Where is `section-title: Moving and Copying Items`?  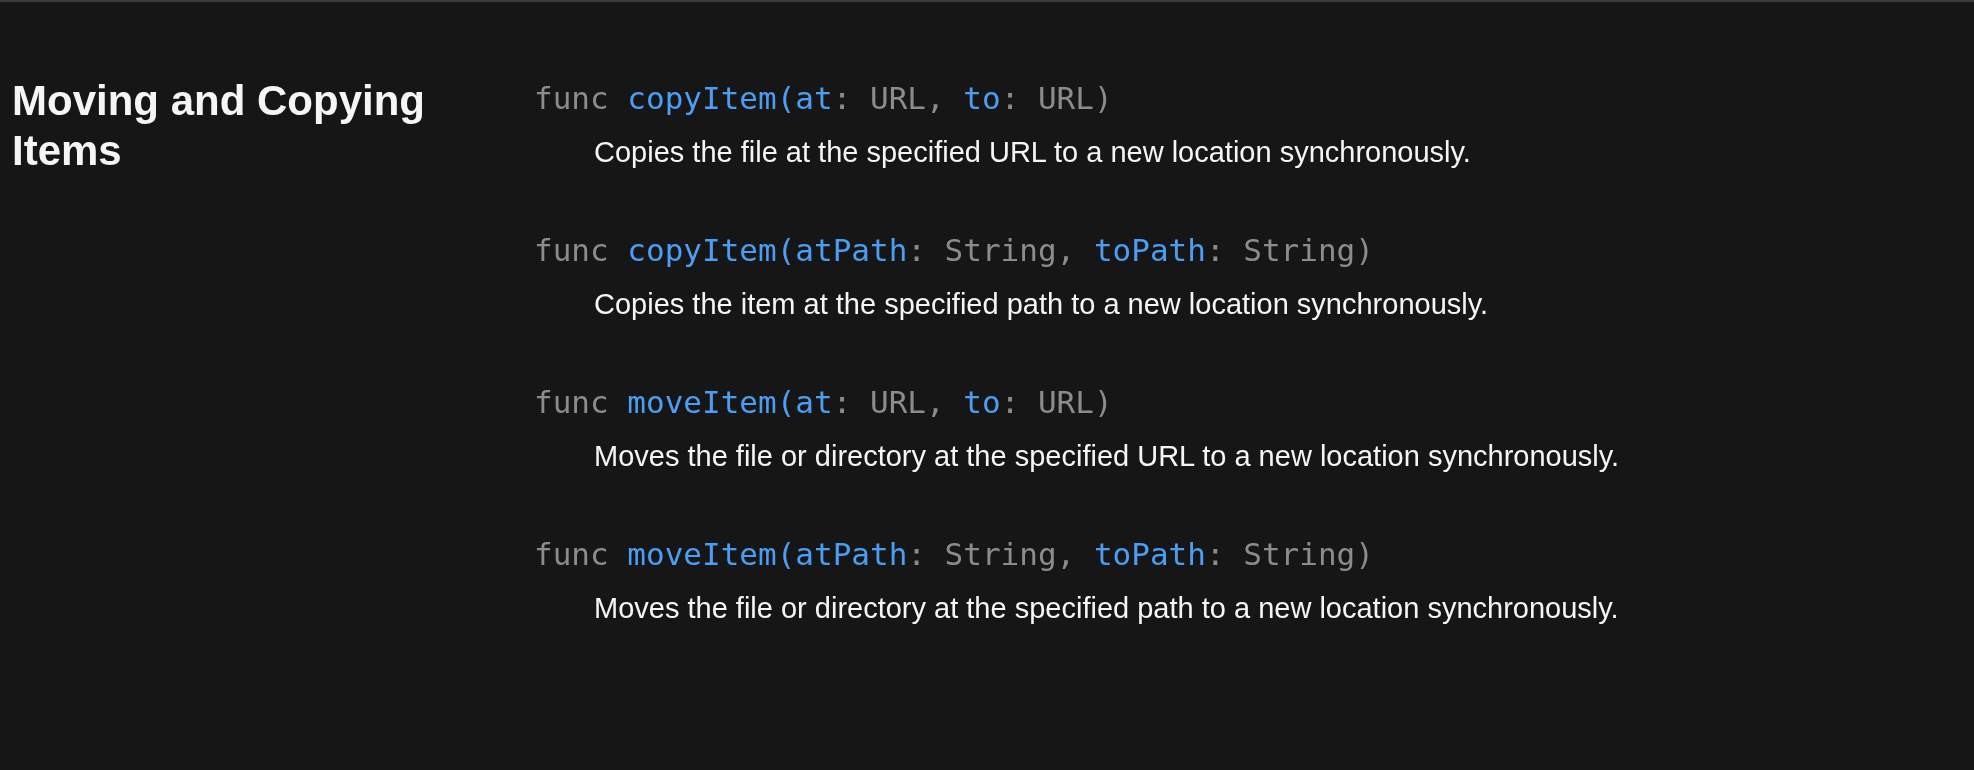
section-title: Moving and Copying Items is located at coordinates (218, 126).